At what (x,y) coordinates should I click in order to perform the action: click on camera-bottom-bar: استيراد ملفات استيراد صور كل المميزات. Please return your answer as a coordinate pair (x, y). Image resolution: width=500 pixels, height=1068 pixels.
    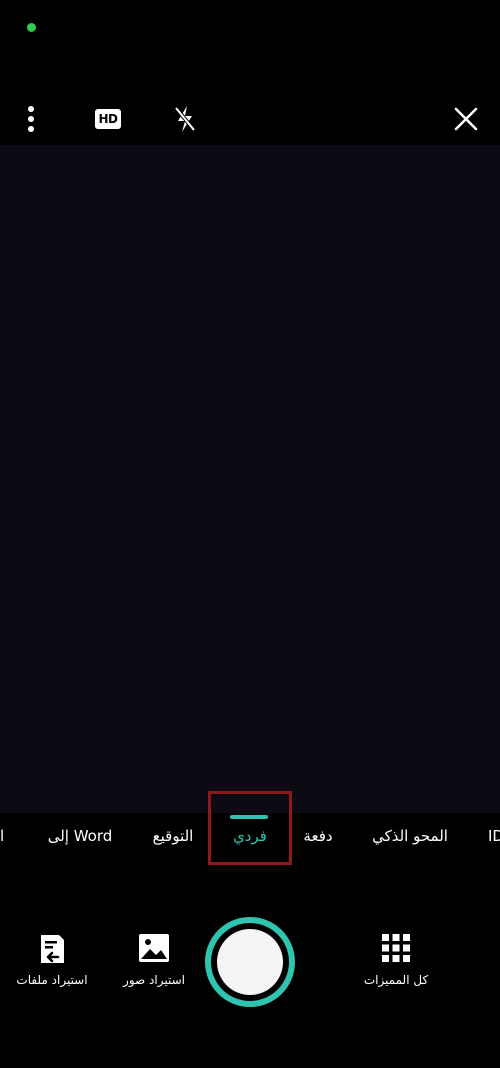
    Looking at the image, I should click on (250, 965).